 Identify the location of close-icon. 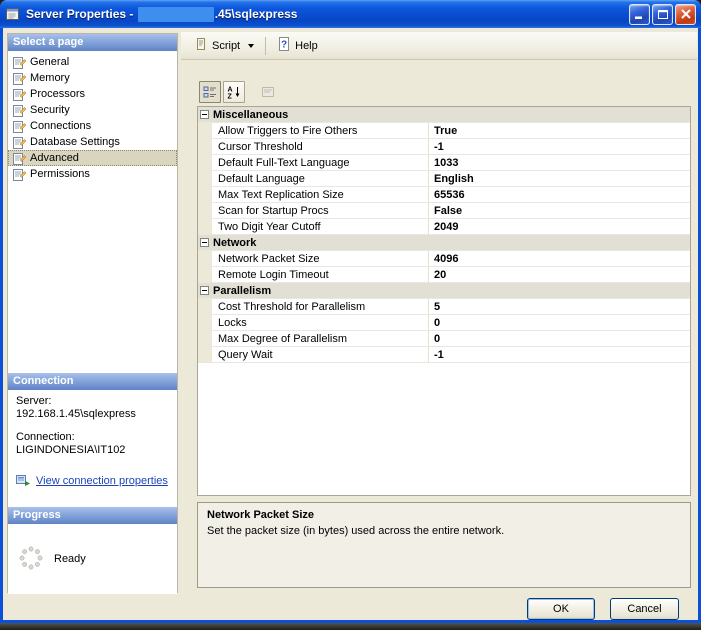
(685, 14).